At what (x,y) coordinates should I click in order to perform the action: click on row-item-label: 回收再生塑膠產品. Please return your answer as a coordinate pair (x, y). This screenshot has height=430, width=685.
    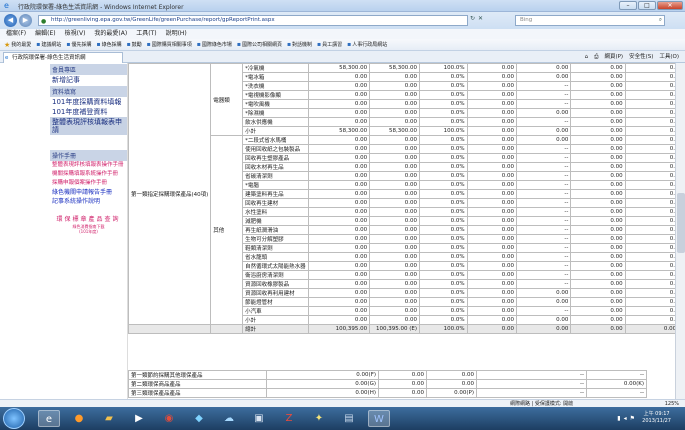
    Looking at the image, I should click on (275, 158).